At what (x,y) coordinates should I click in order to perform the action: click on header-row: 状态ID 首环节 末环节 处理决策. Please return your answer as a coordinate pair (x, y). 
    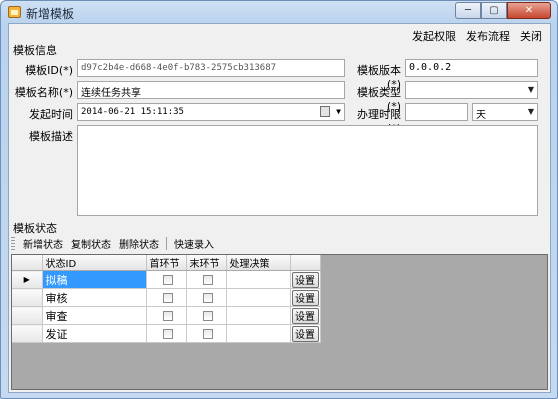
    Looking at the image, I should click on (166, 263).